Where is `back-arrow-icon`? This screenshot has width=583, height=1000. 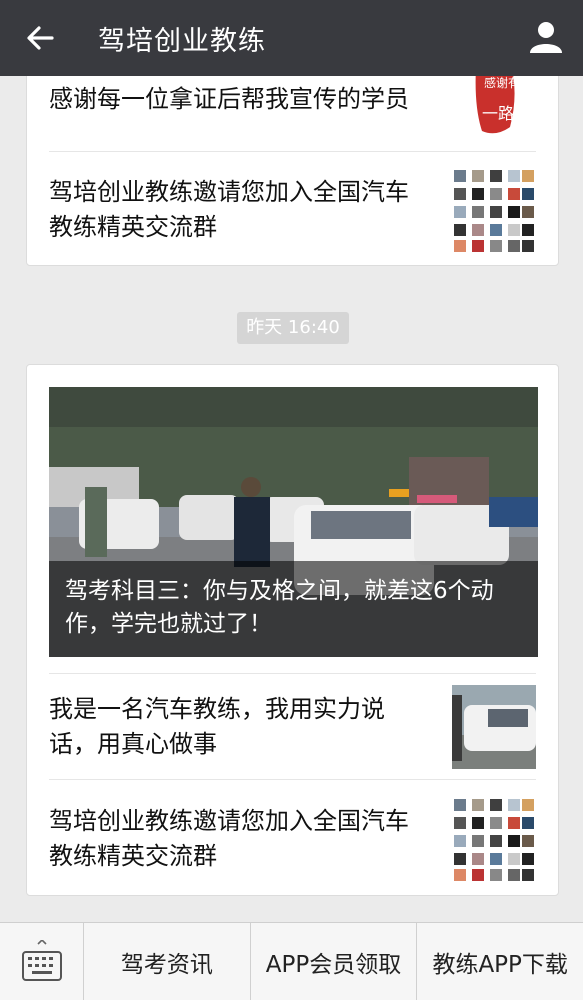 back-arrow-icon is located at coordinates (40, 38).